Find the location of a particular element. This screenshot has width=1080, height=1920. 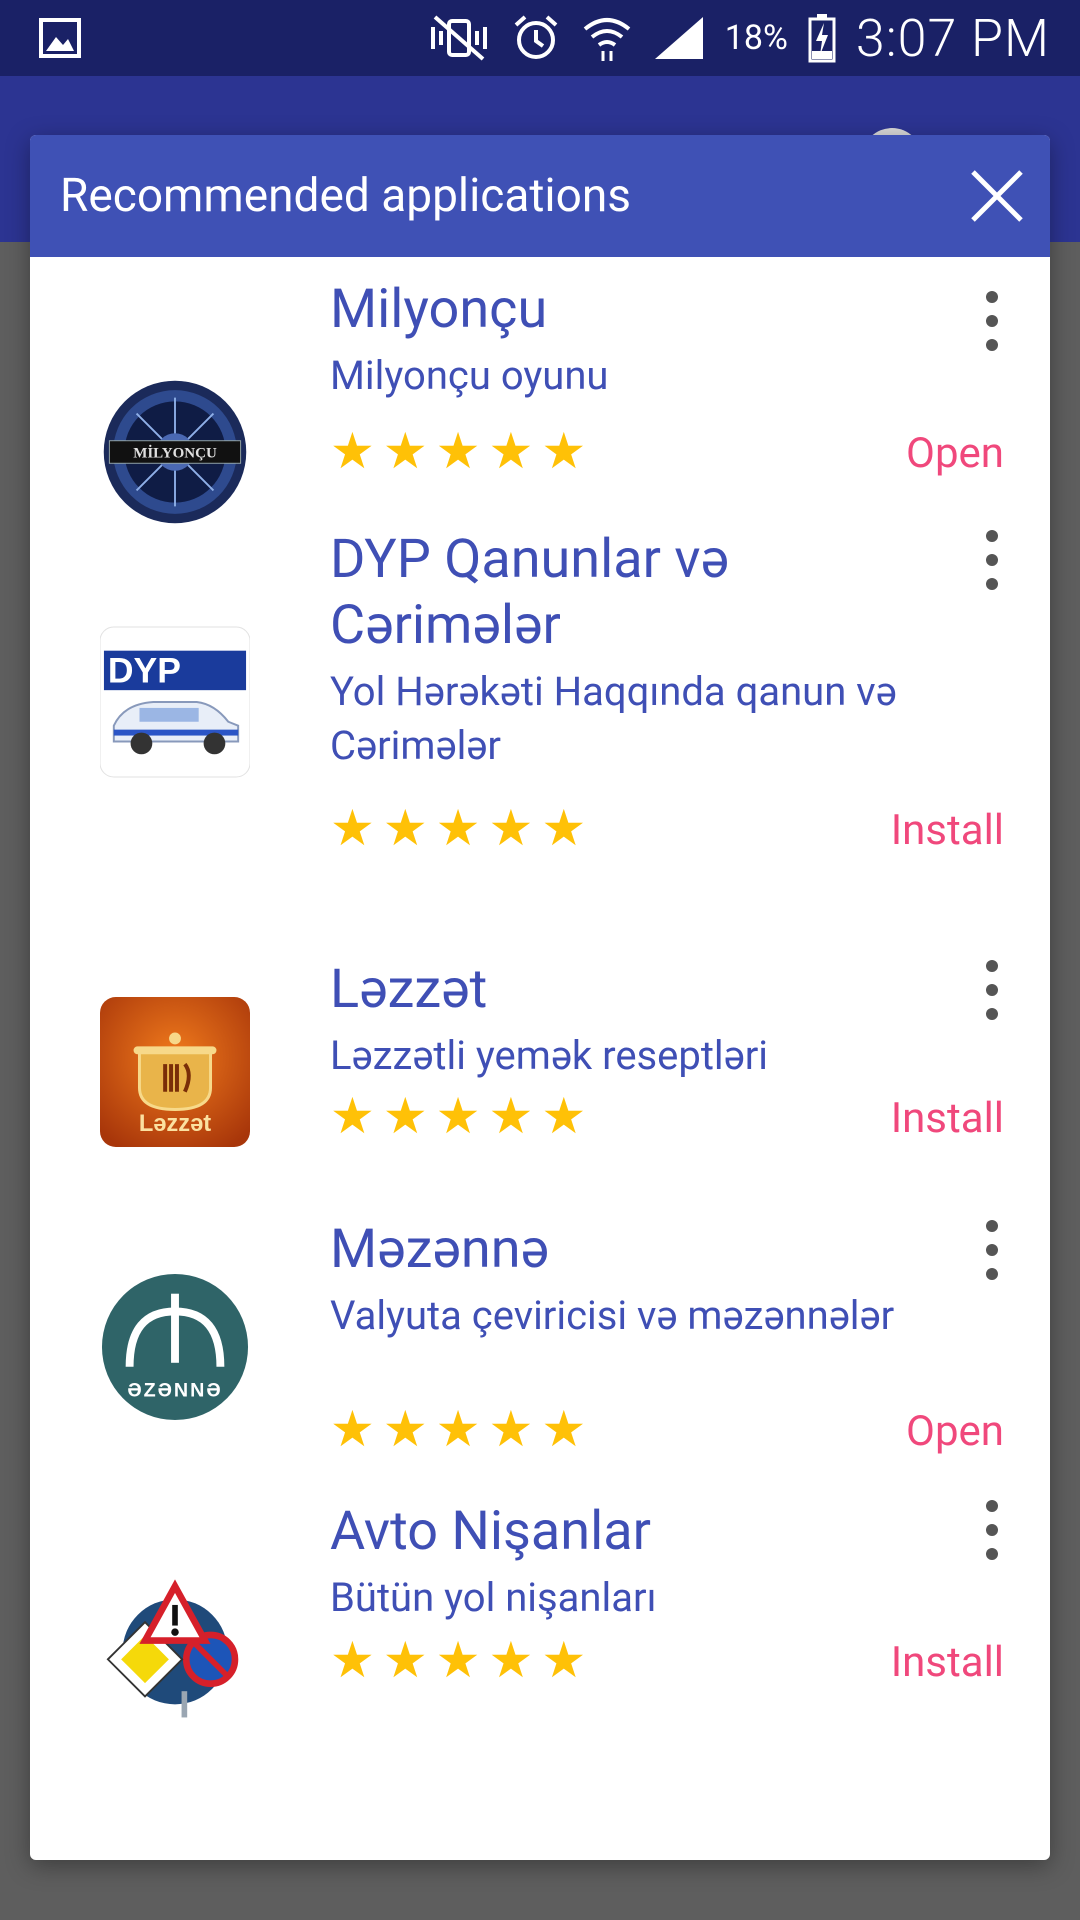

gallery-notification-icon is located at coordinates (60, 40).